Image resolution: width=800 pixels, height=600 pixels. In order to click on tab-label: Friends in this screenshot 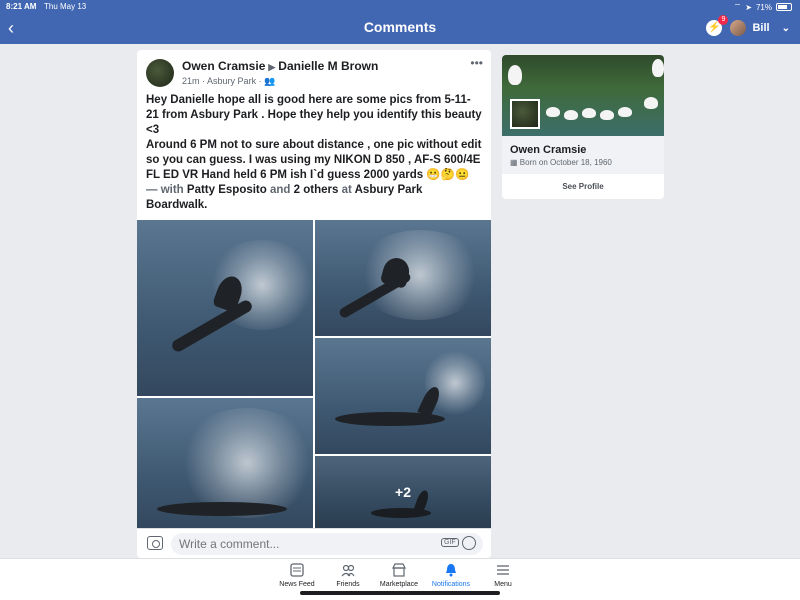, I will do `click(348, 584)`.